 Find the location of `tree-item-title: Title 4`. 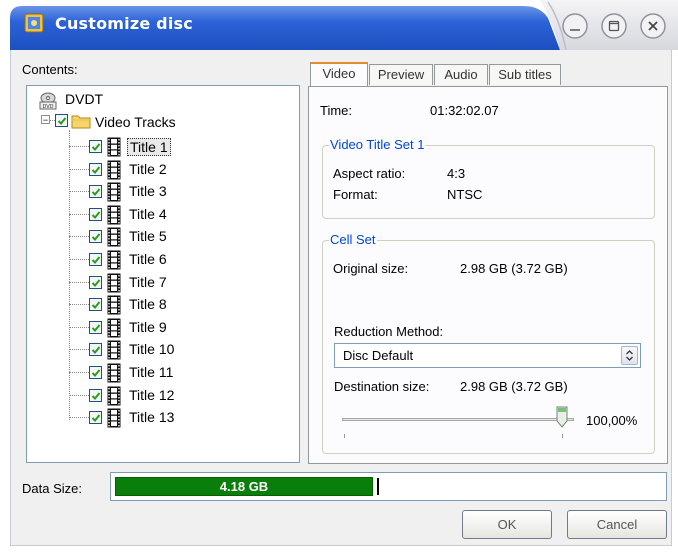

tree-item-title: Title 4 is located at coordinates (157, 215).